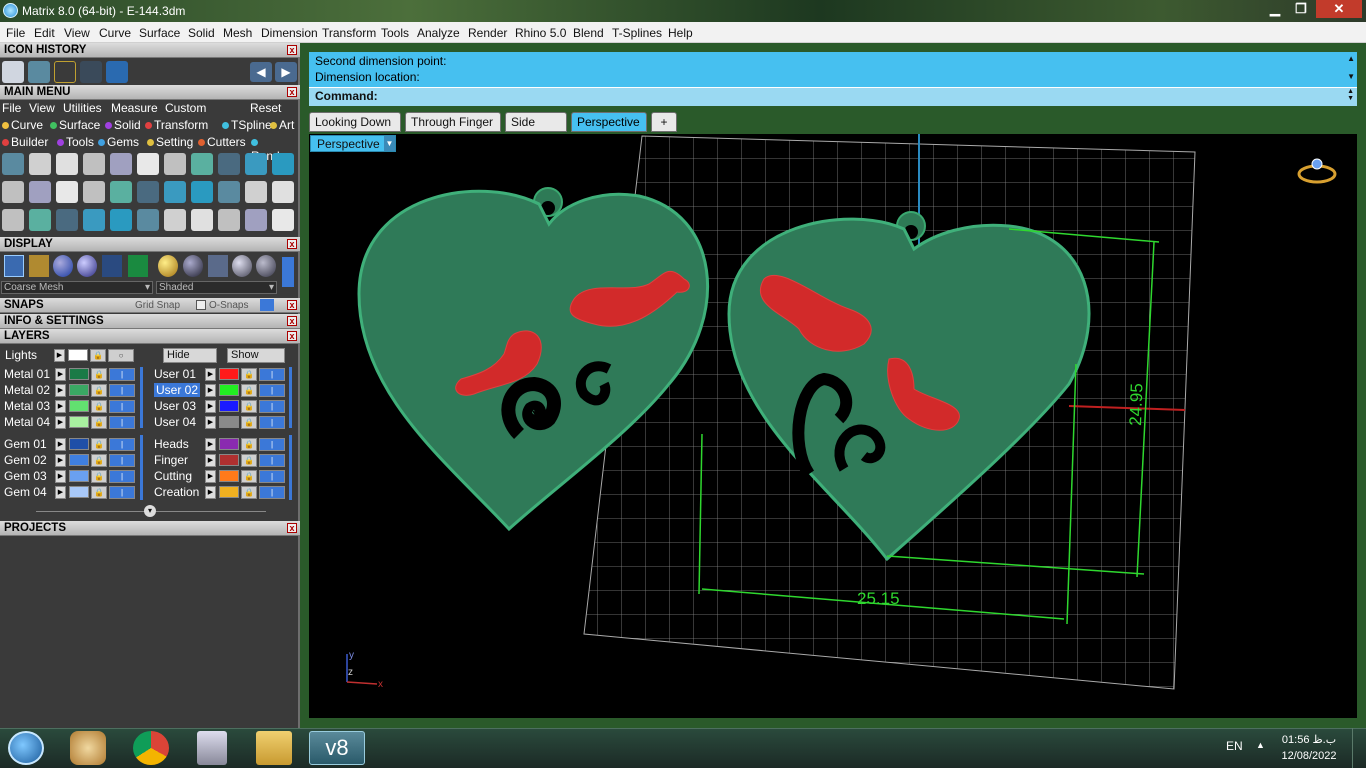  Describe the element at coordinates (225, 445) in the screenshot. I see `layer-row: Heads ▶ 🔒 |` at that location.